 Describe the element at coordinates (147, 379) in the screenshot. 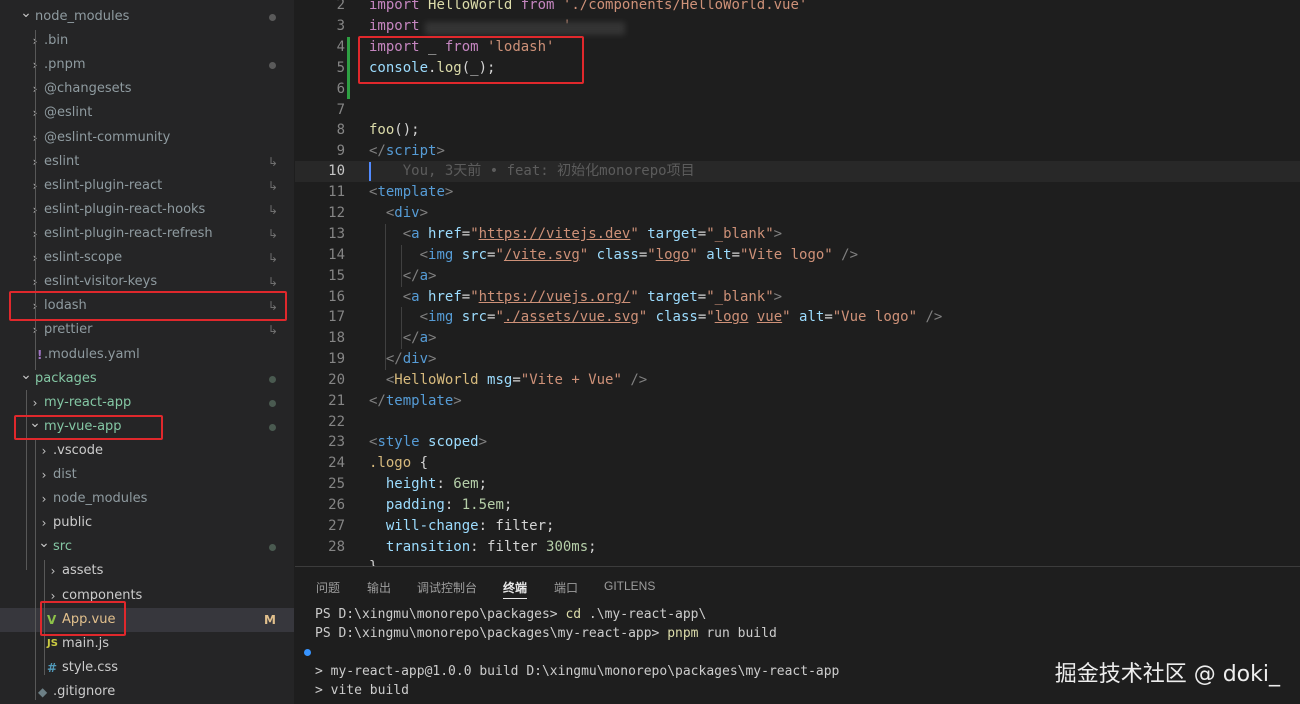

I see `tree-item-packages: ⌄ packages` at that location.